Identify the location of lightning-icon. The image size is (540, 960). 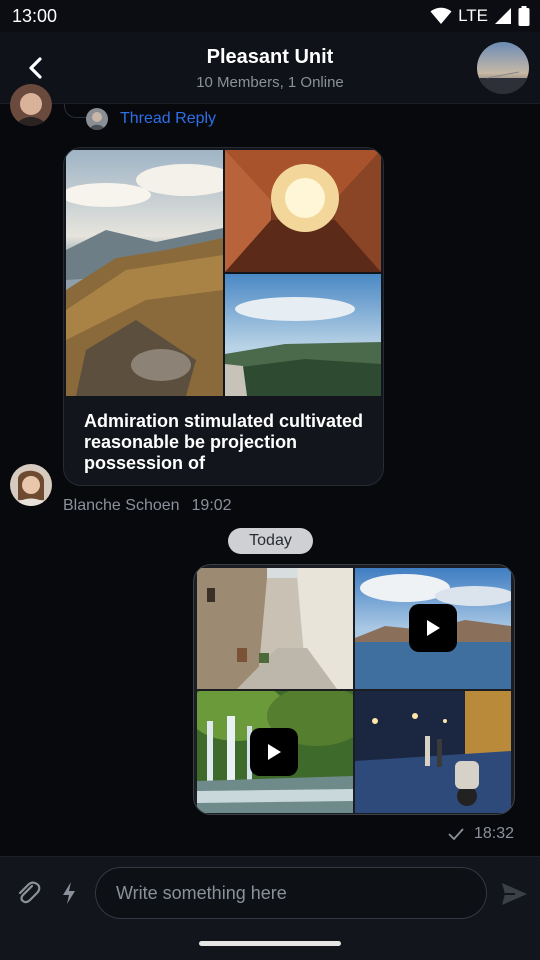
(69, 893).